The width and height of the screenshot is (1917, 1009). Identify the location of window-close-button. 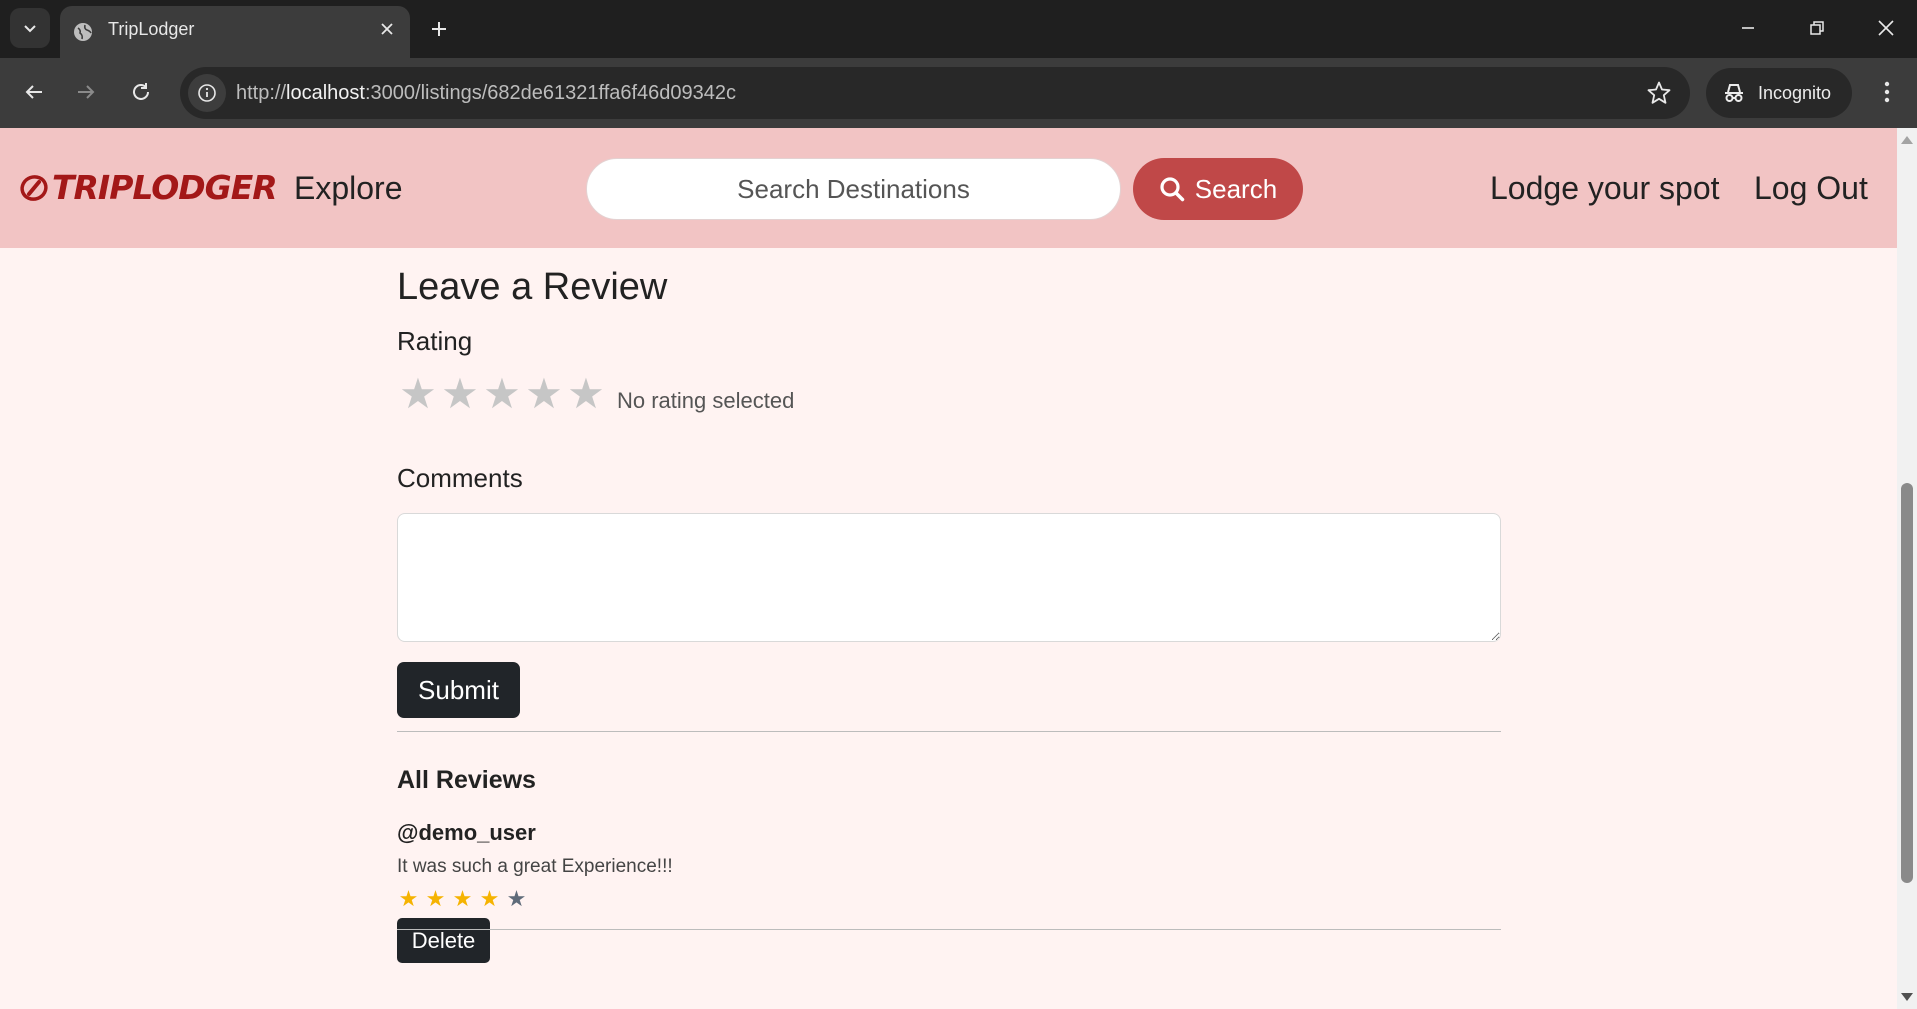
(1886, 28).